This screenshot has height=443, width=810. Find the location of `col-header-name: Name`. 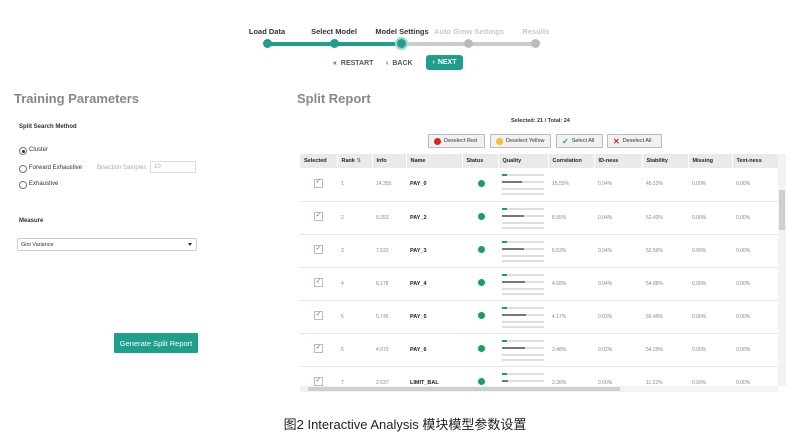

col-header-name: Name is located at coordinates (434, 161).